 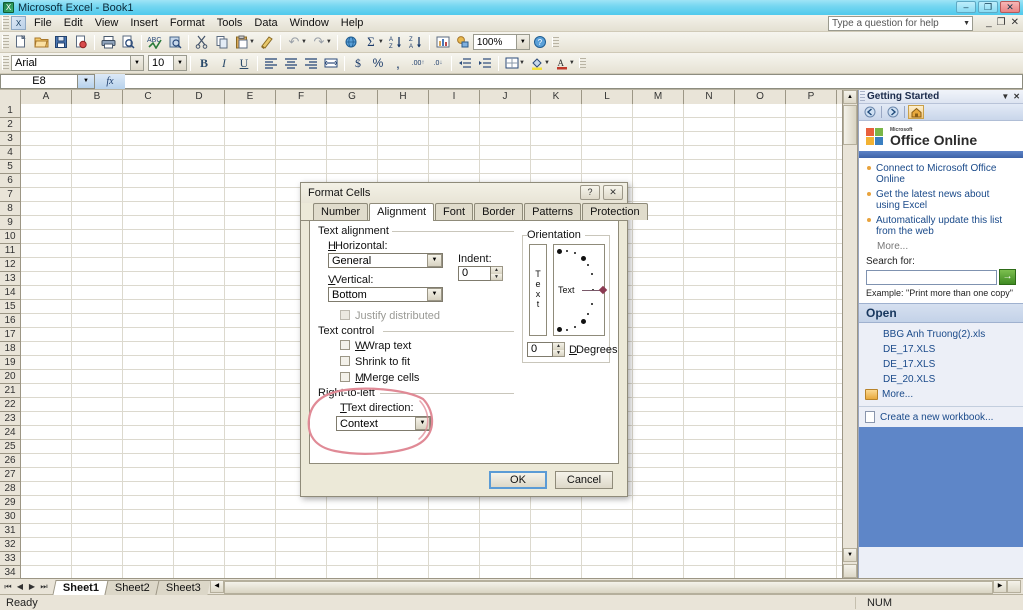 What do you see at coordinates (148, 447) in the screenshot?
I see `cell-C25` at bounding box center [148, 447].